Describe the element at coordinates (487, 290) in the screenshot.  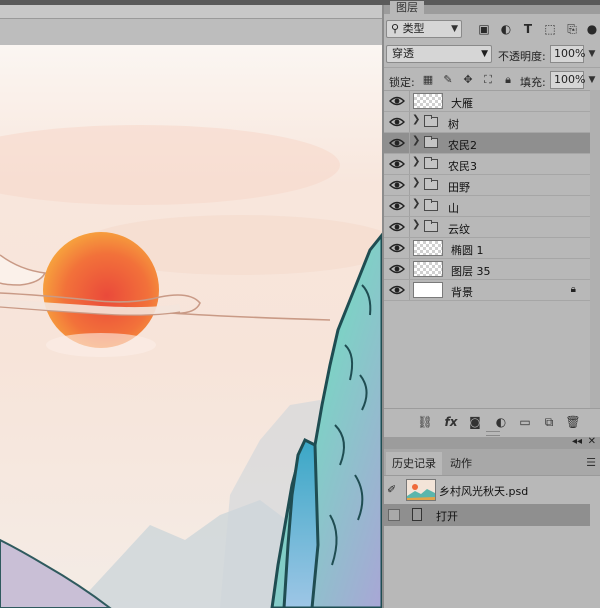
I see `background-layer-row: 背景 🔒︎` at that location.